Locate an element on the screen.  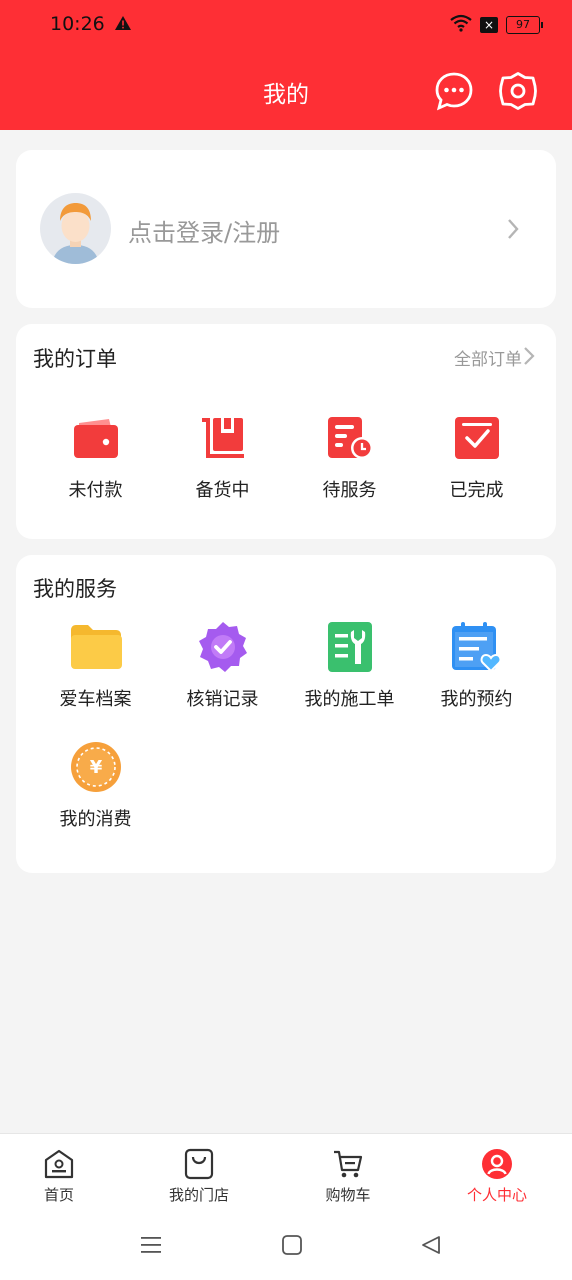
services-section-title: 我的服务 is located at coordinates (75, 589).